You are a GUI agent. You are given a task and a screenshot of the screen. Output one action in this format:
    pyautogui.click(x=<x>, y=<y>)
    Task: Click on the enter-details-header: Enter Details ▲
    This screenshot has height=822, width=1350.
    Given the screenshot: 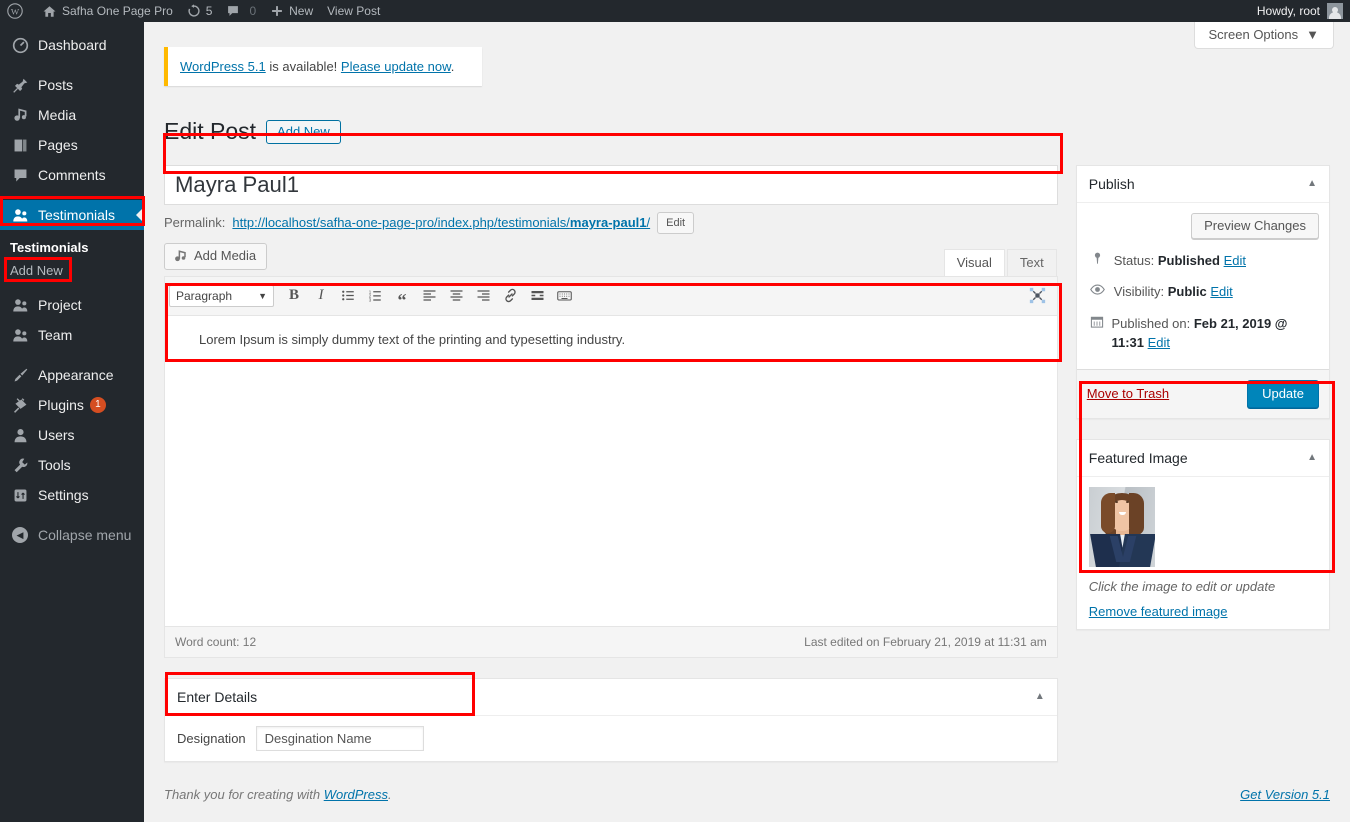 What is the action you would take?
    pyautogui.click(x=611, y=697)
    